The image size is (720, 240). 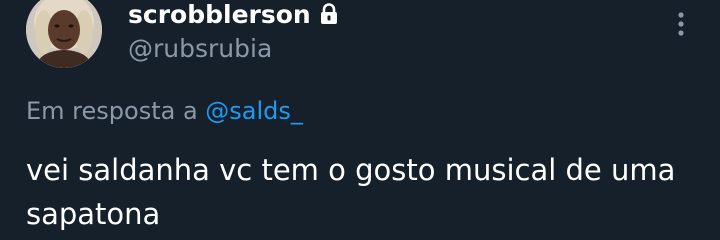 I want to click on reply-context: Em resposta a @salds_, so click(x=164, y=111).